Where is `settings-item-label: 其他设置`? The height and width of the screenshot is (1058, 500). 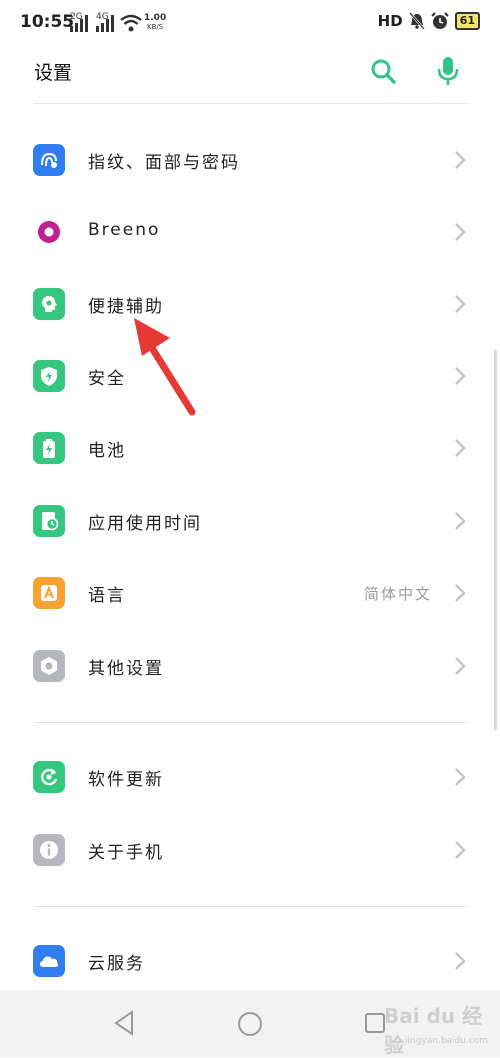
settings-item-label: 其他设置 is located at coordinates (126, 669).